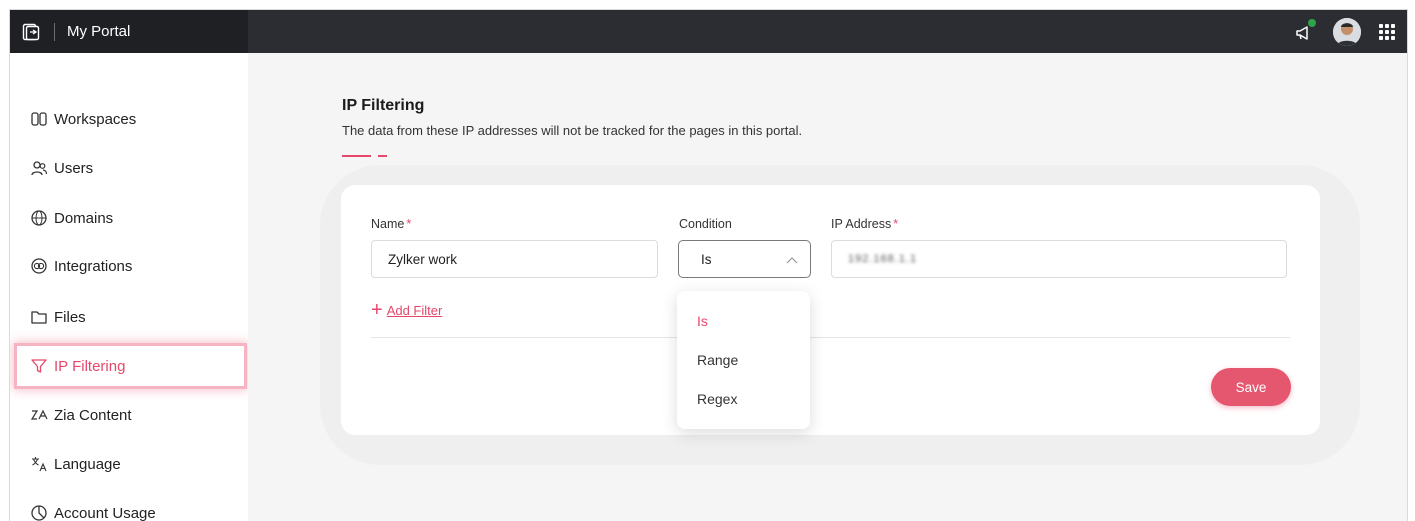 The height and width of the screenshot is (521, 1415). What do you see at coordinates (93, 266) in the screenshot?
I see `sidebar-item-label: Integrations` at bounding box center [93, 266].